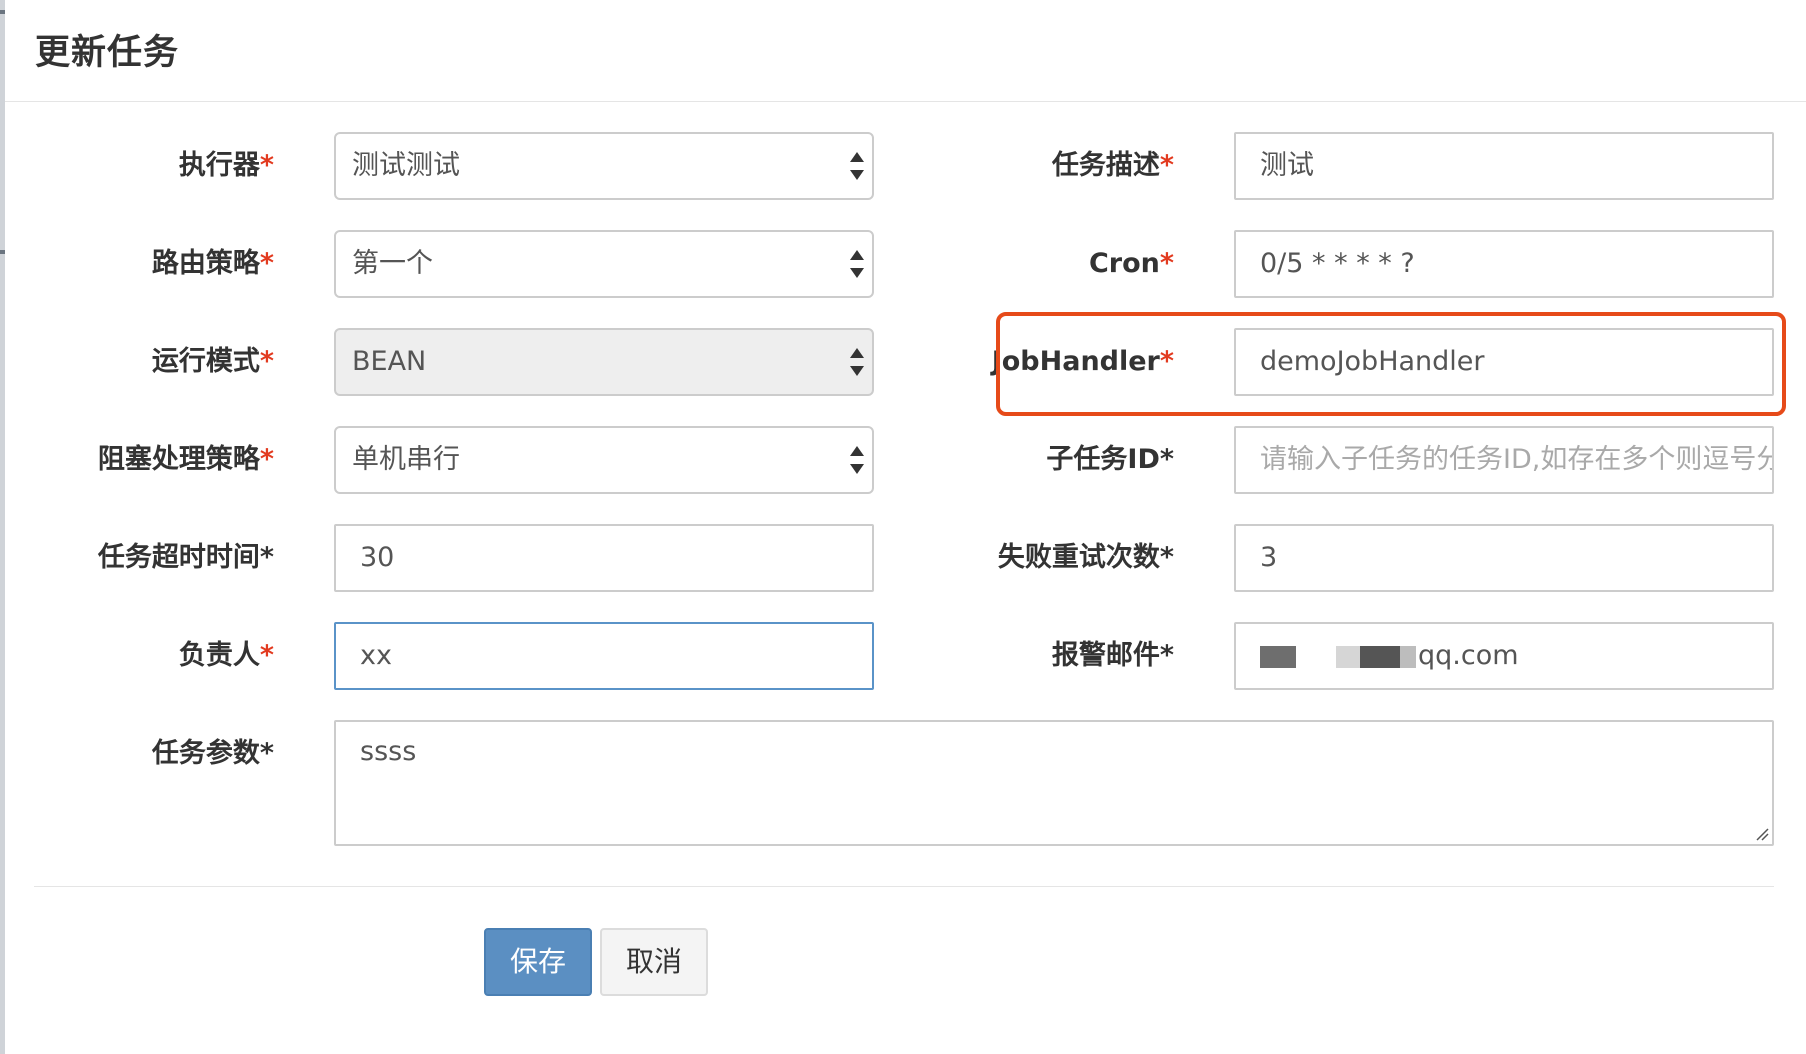  What do you see at coordinates (905, 51) in the screenshot?
I see `dialog-header: 更新任务` at bounding box center [905, 51].